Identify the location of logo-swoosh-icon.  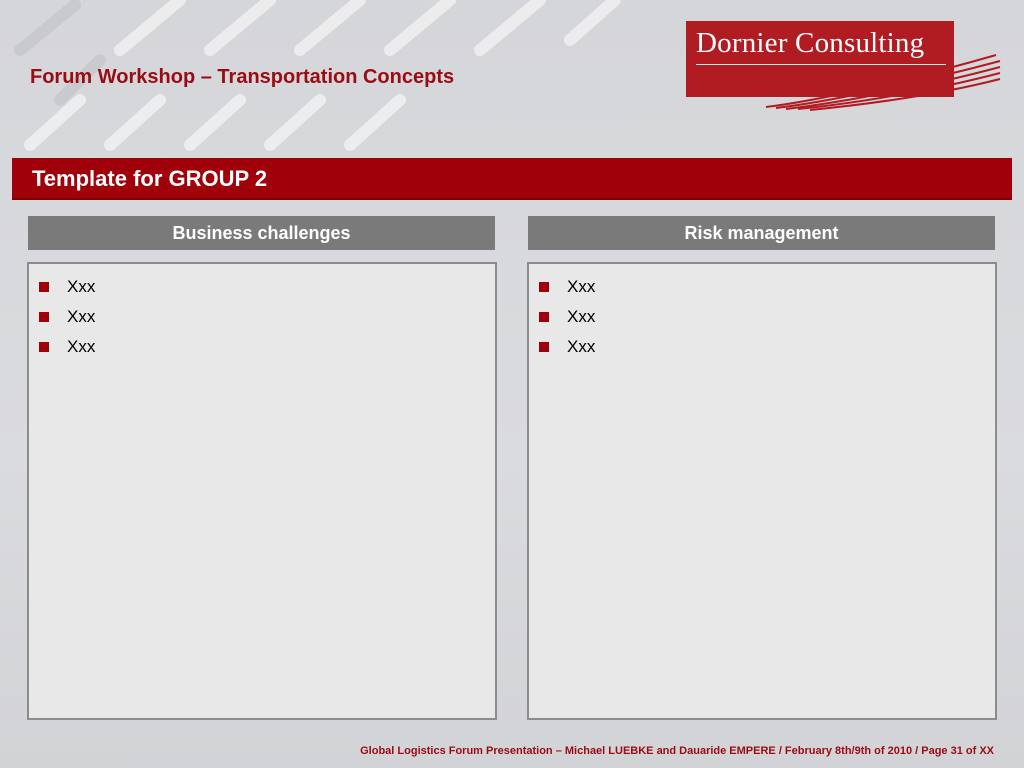
(883, 82).